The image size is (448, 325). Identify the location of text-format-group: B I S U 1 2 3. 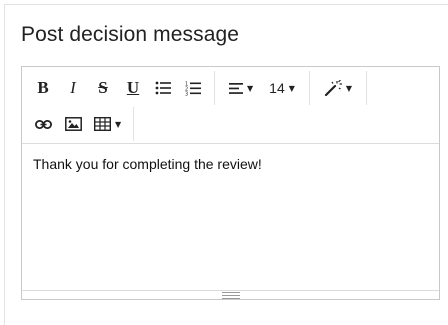
(118, 88).